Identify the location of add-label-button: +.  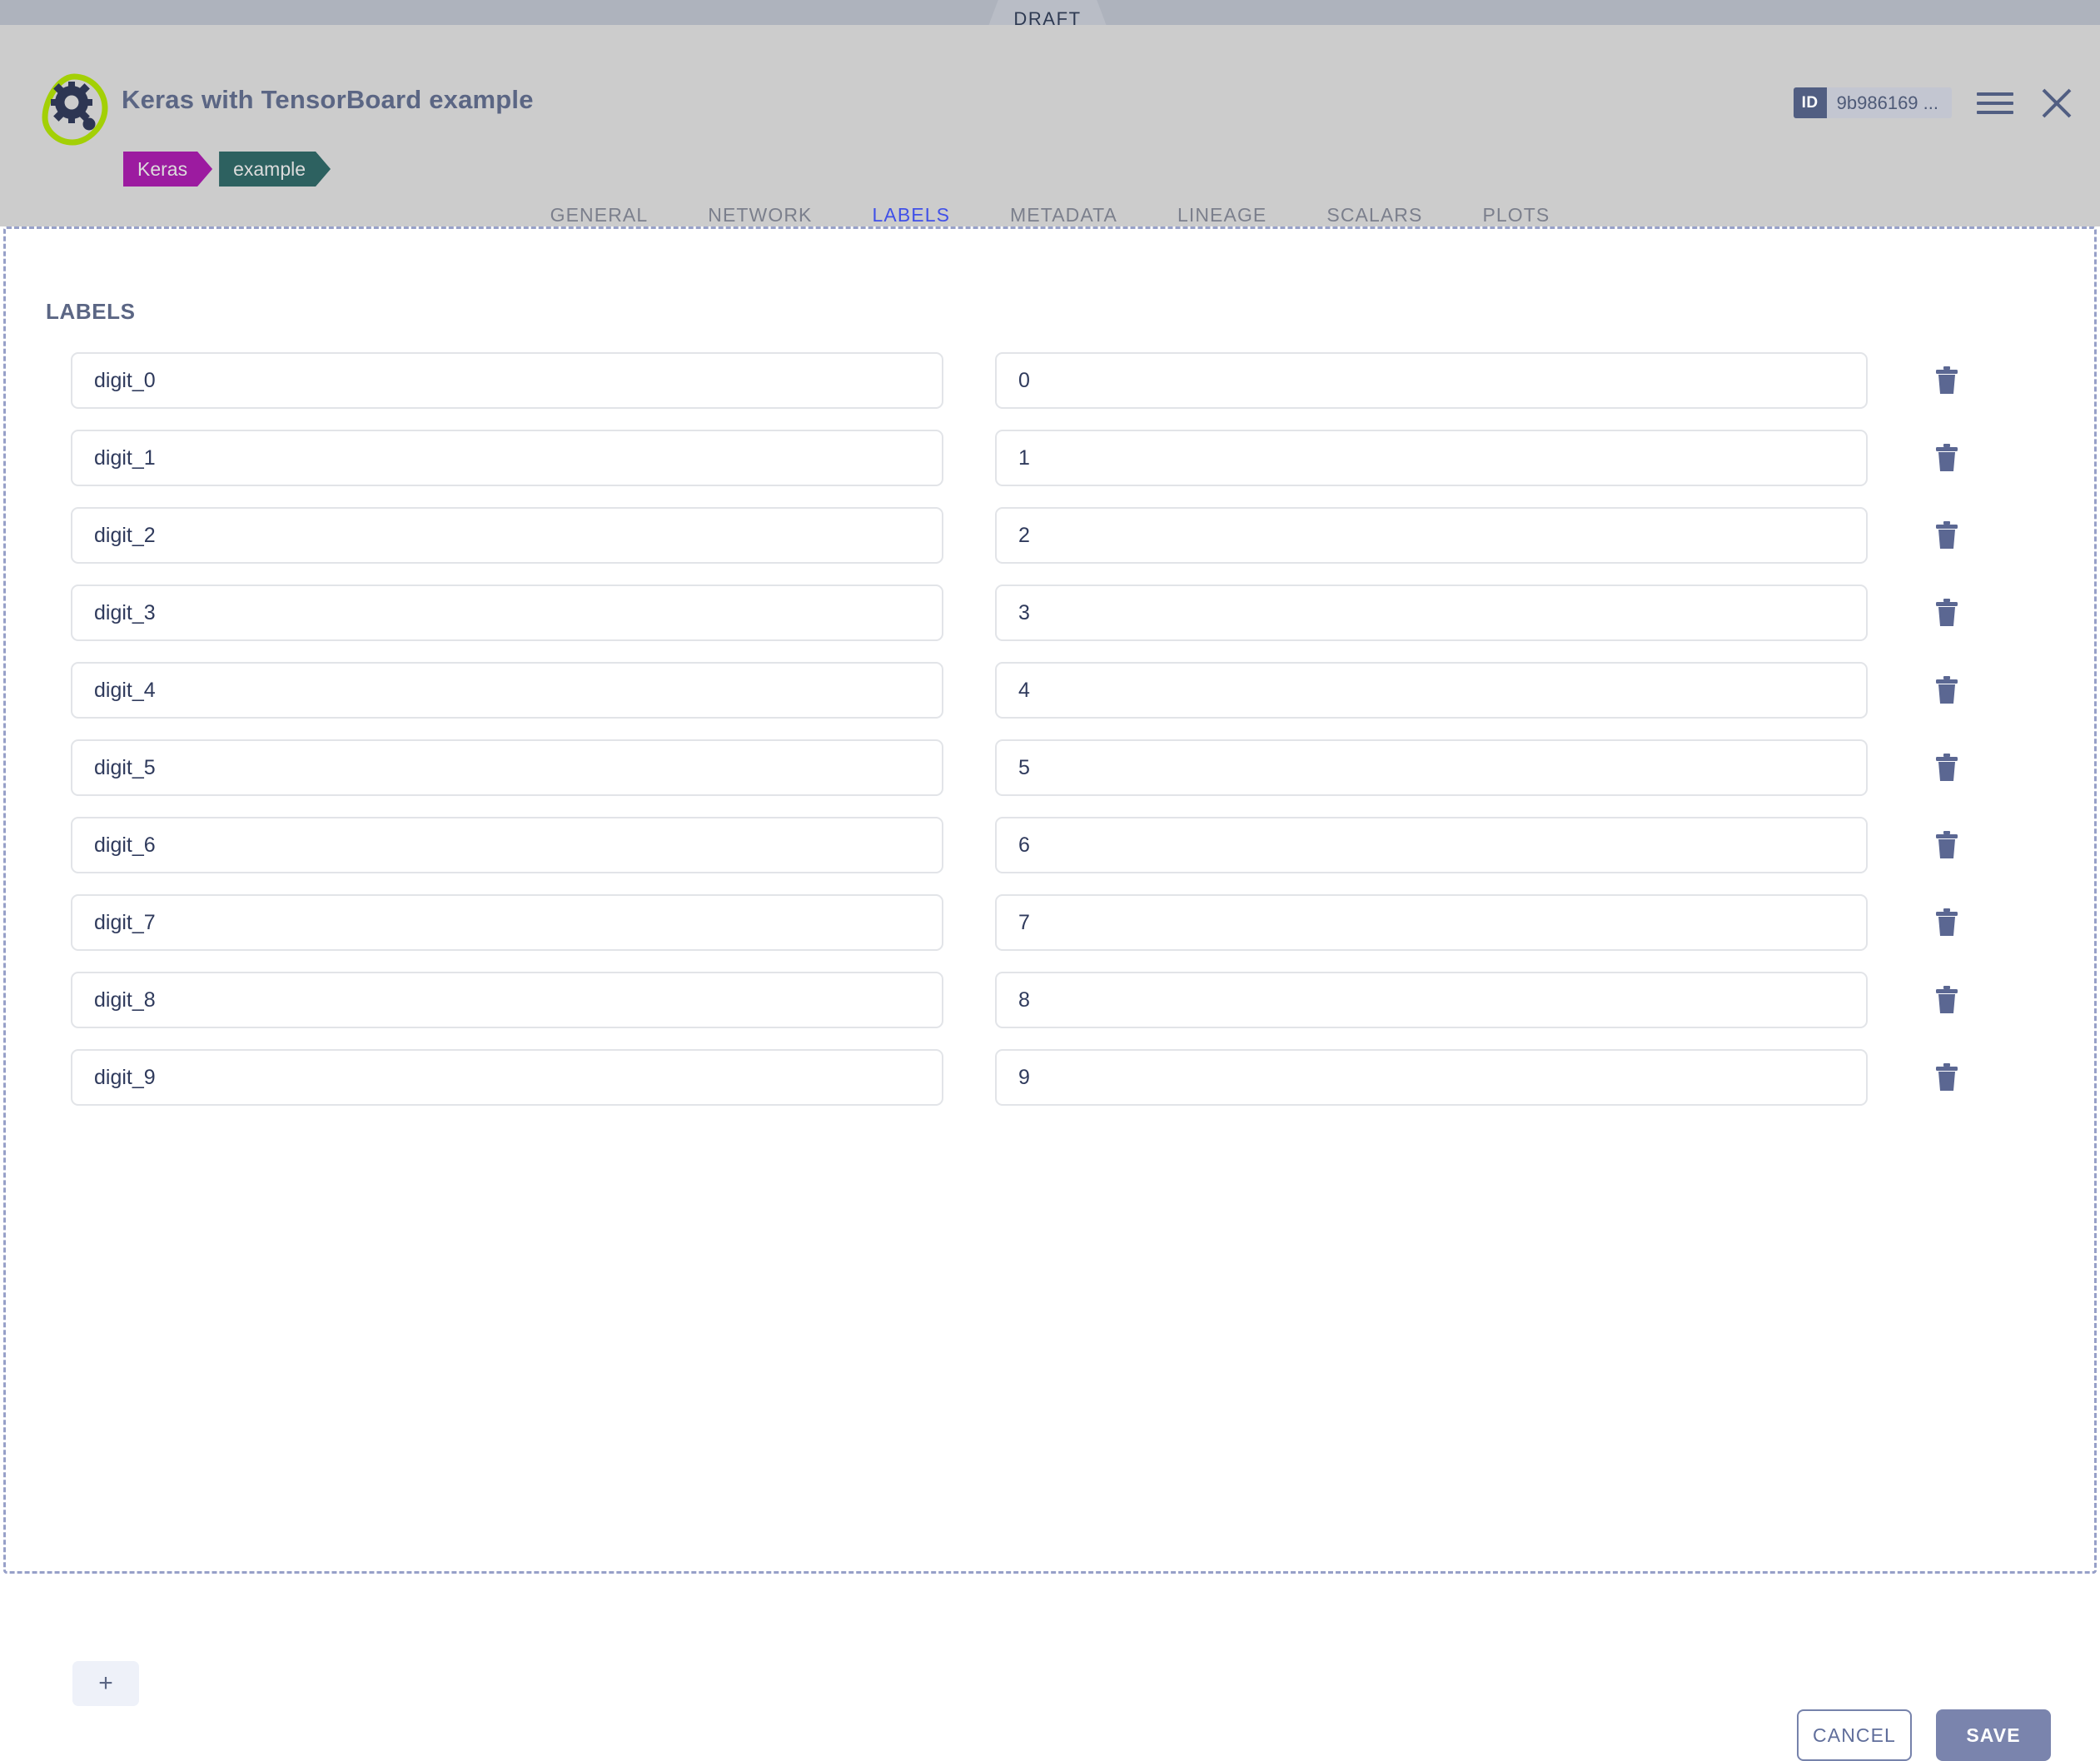
(106, 1683).